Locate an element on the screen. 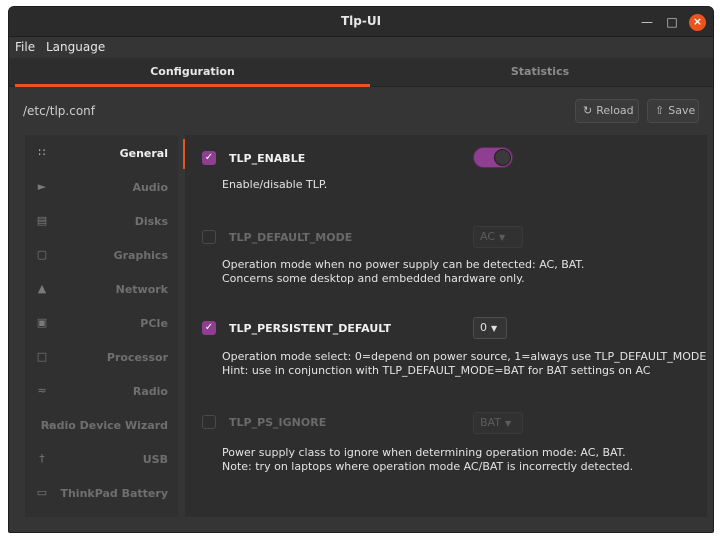 Image resolution: width=720 pixels, height=541 pixels. menu-bar: File Language is located at coordinates (361, 47).